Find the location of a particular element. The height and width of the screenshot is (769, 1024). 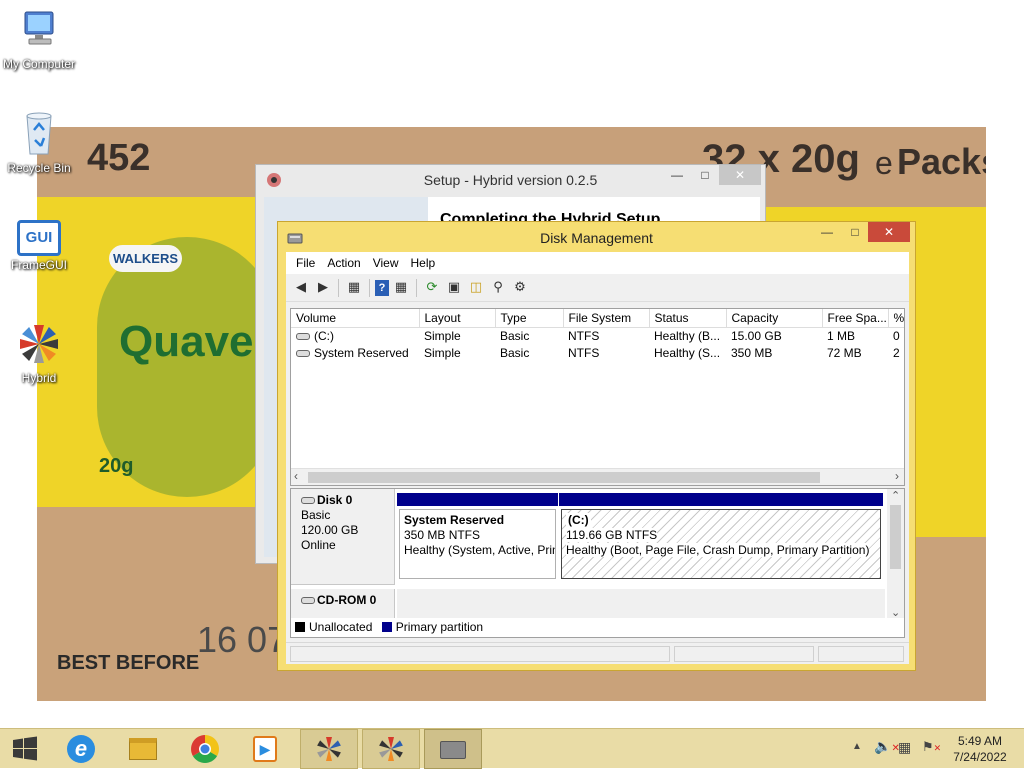

cell-free-space: 72 MB is located at coordinates (844, 352).